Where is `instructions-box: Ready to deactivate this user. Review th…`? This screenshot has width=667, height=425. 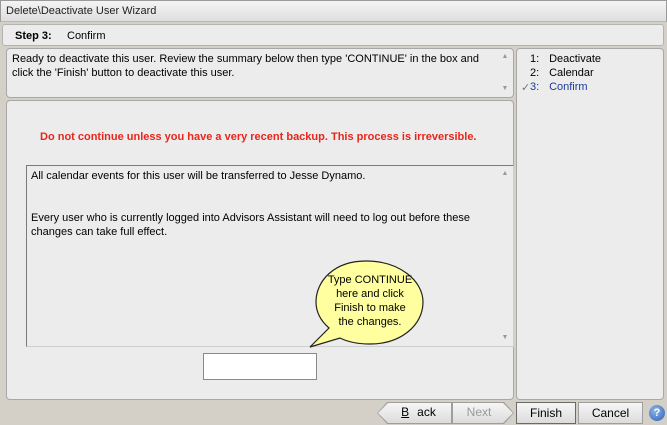 instructions-box: Ready to deactivate this user. Review th… is located at coordinates (260, 73).